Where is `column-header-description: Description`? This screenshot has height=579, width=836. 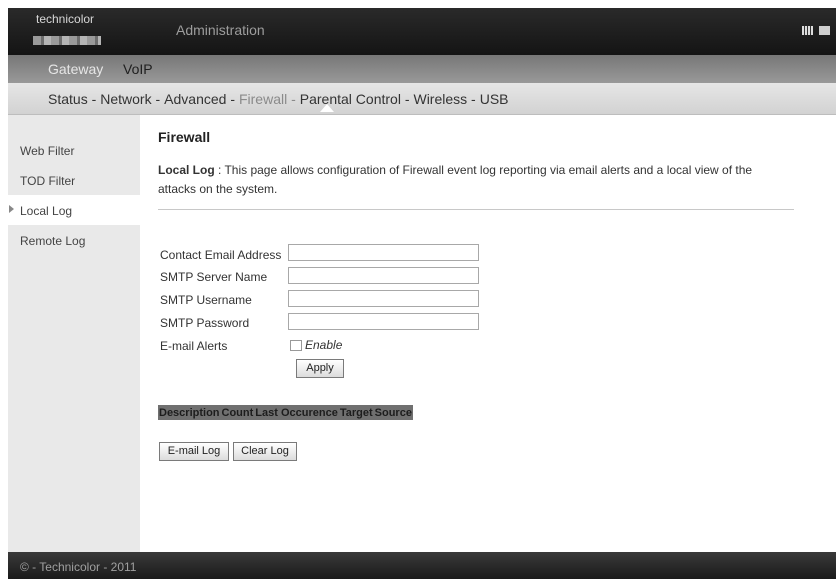 column-header-description: Description is located at coordinates (189, 412).